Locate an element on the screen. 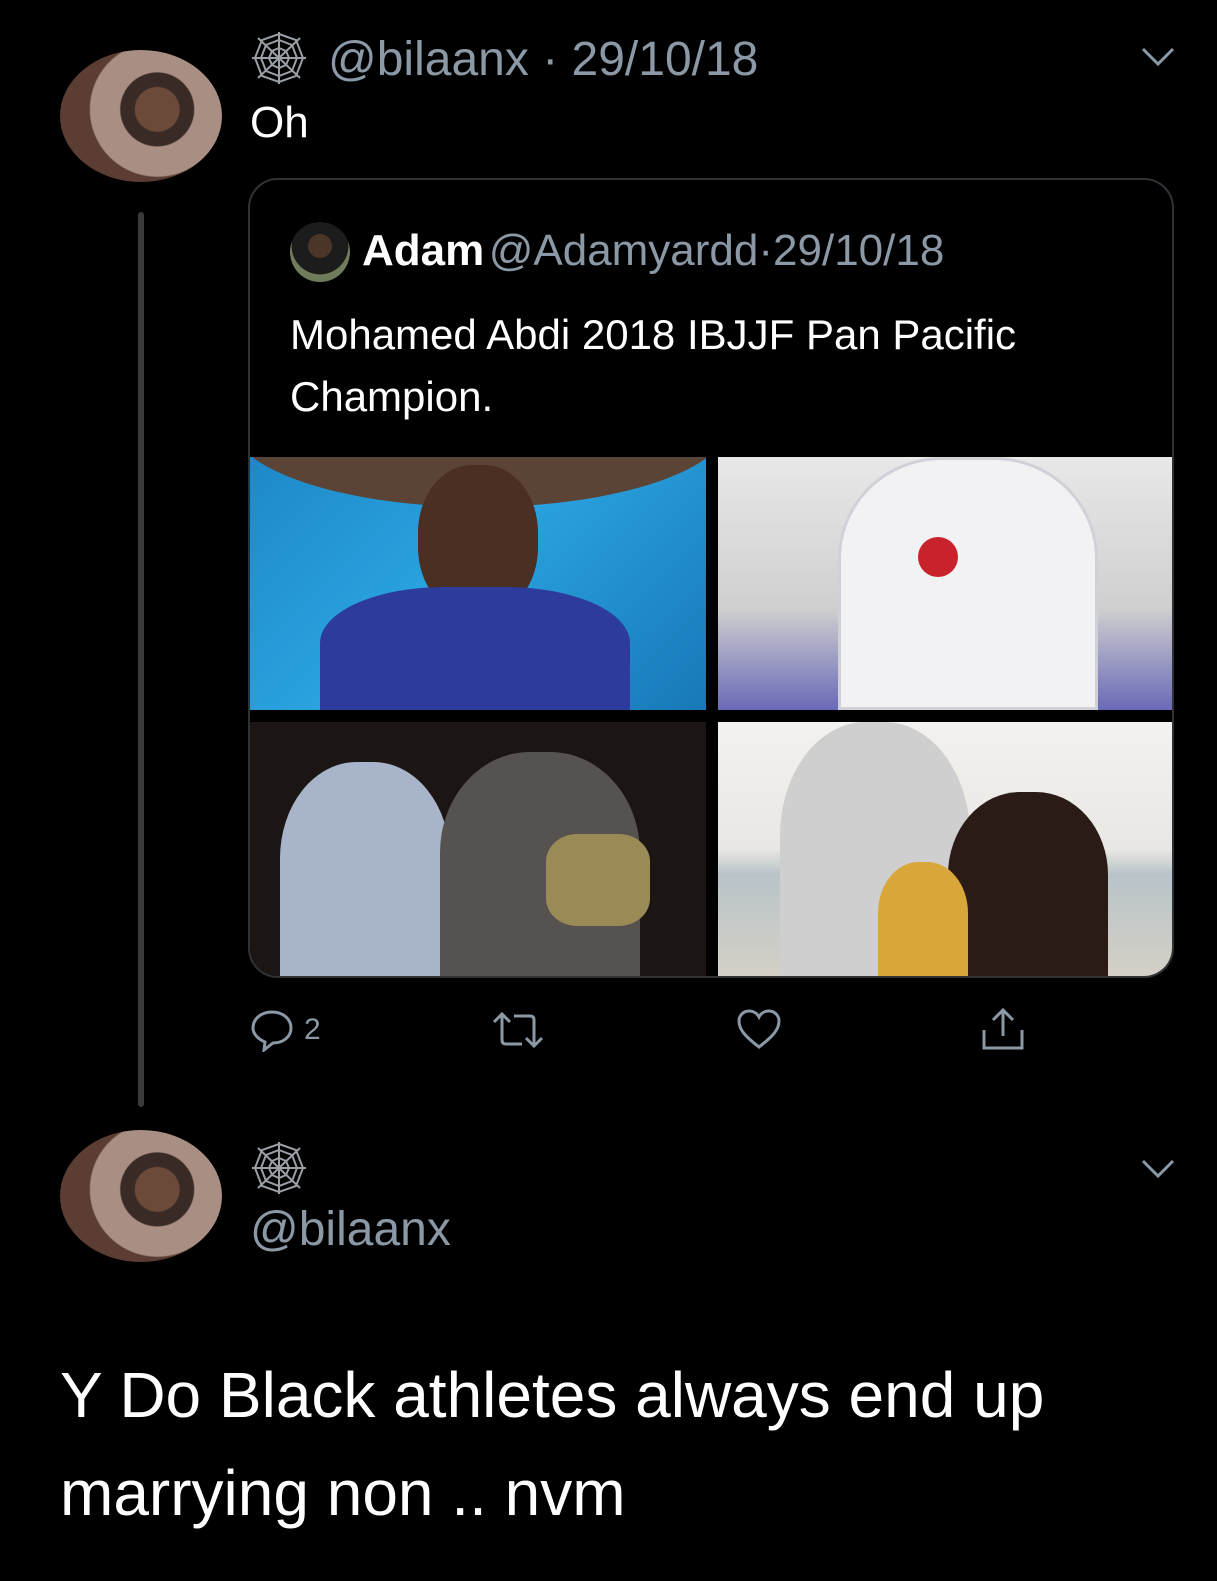 The height and width of the screenshot is (1581, 1217). tweet-text: Oh is located at coordinates (279, 122).